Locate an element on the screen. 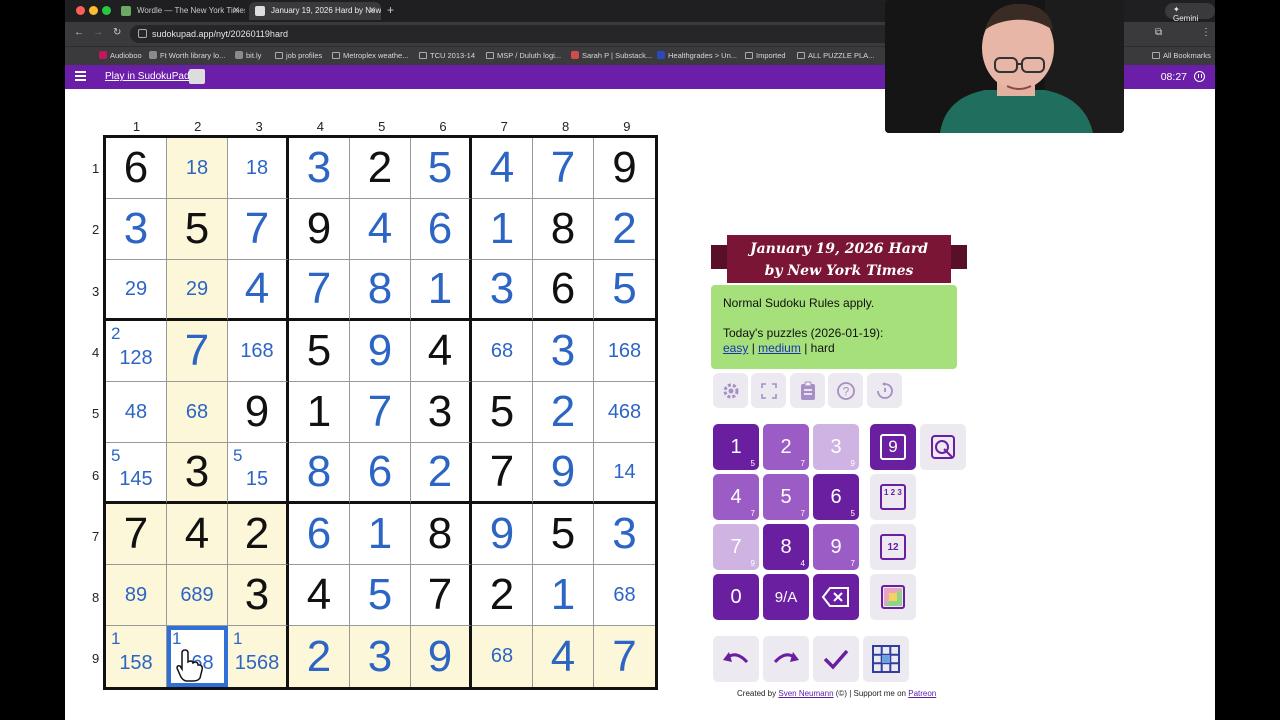 This screenshot has width=1280, height=720. normal-mode-button: 9 is located at coordinates (893, 447).